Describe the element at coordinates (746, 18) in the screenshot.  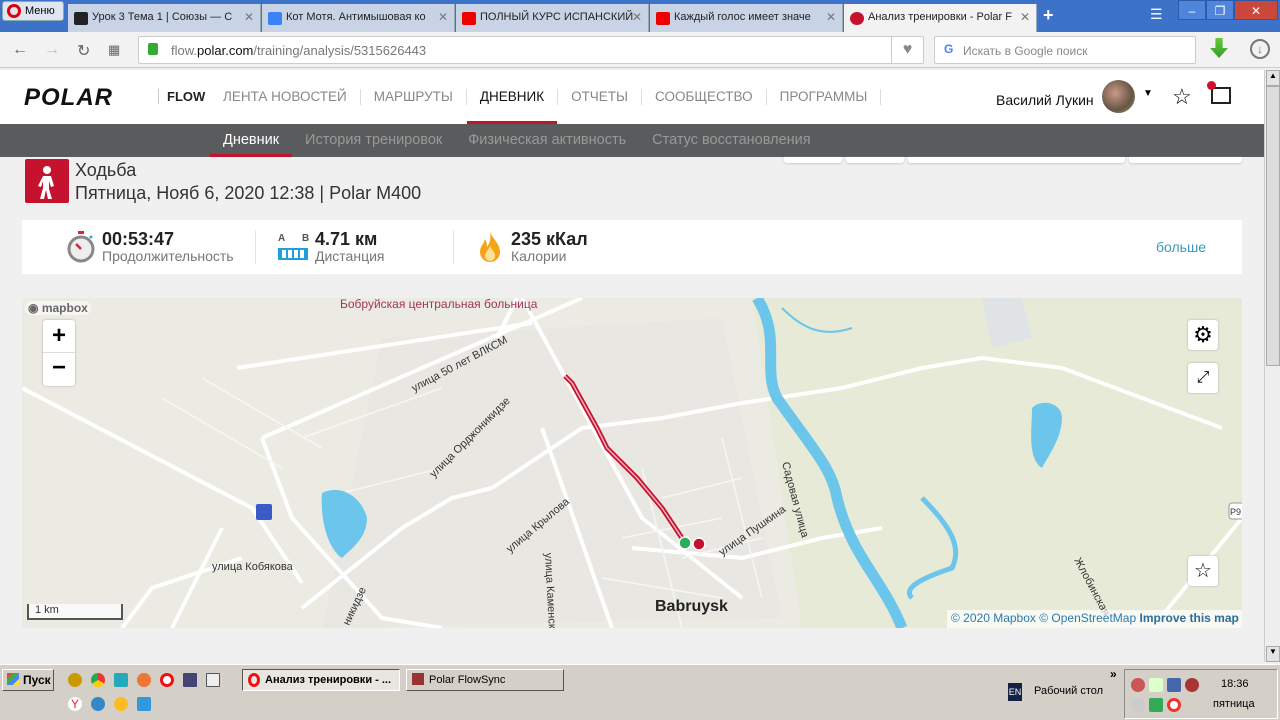
I see `tab-every-voice: Каждый голос имеет значе ✕` at that location.